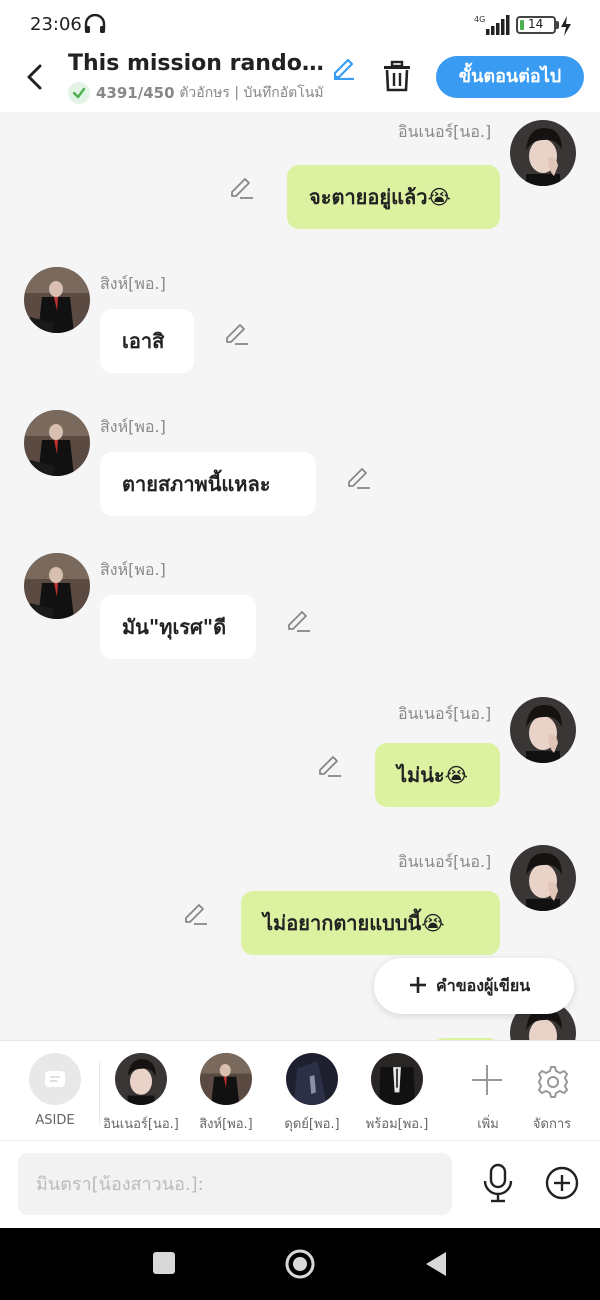 This screenshot has height=1300, width=600. I want to click on trash-icon, so click(397, 76).